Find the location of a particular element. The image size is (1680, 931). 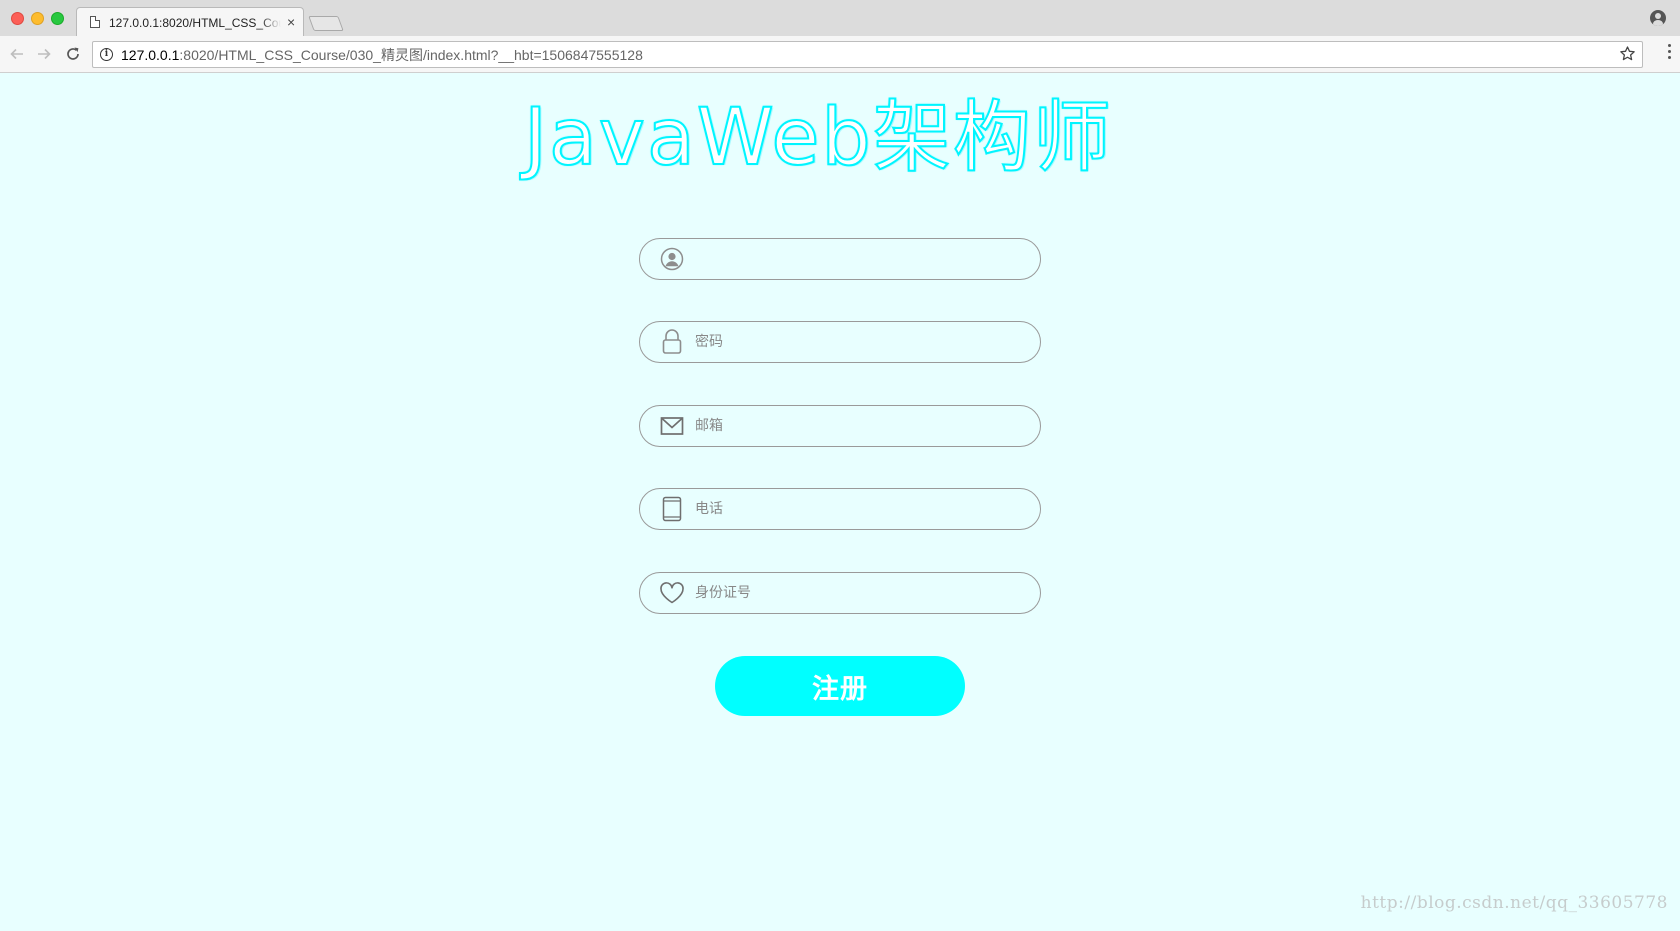

reload-button is located at coordinates (73, 54).